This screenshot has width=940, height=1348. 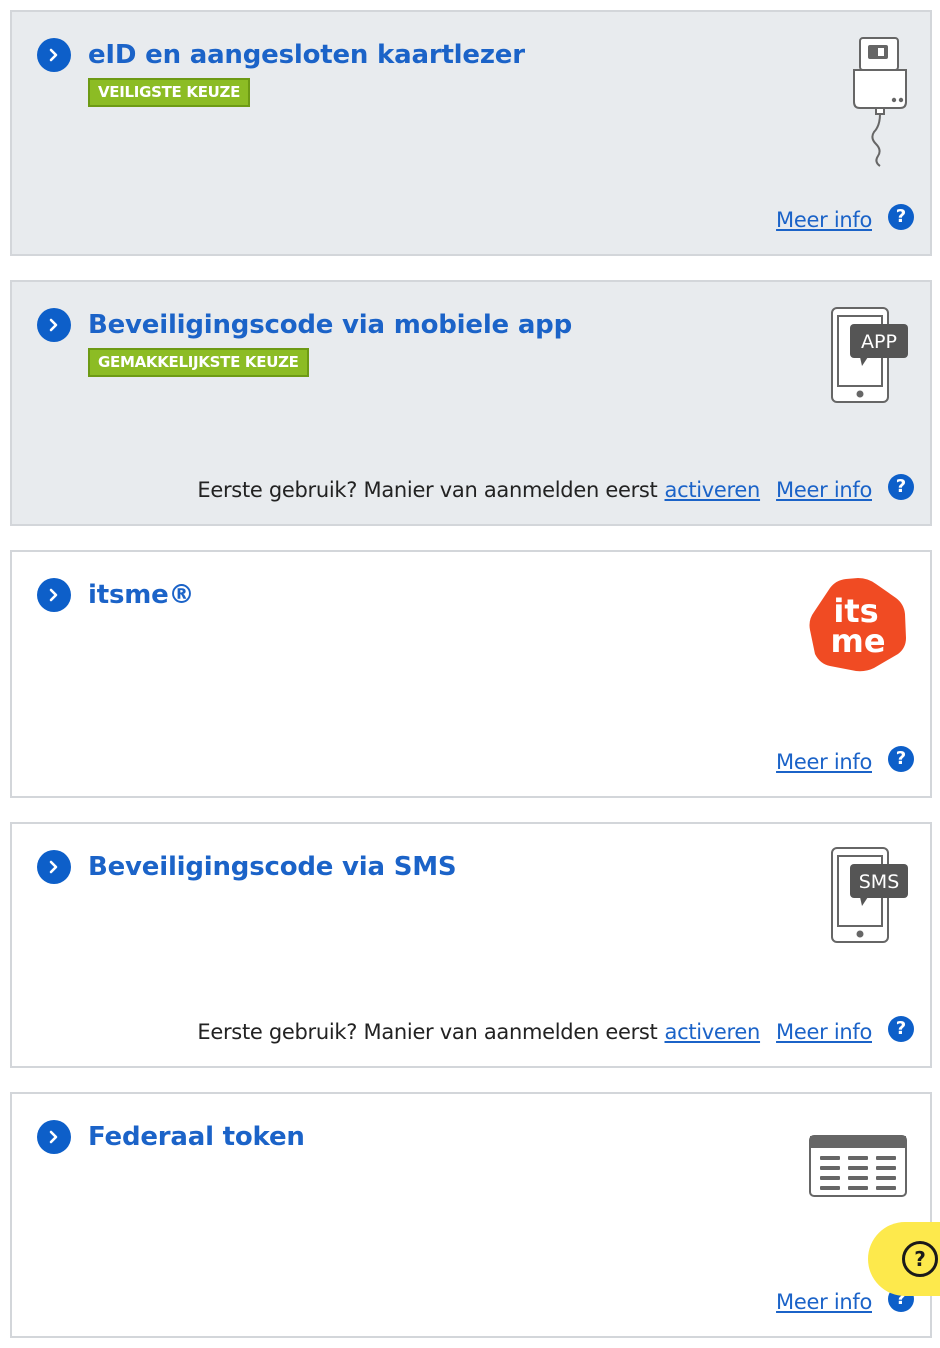 I want to click on option-title: Beveiligingscode via mobiele app, so click(x=330, y=325).